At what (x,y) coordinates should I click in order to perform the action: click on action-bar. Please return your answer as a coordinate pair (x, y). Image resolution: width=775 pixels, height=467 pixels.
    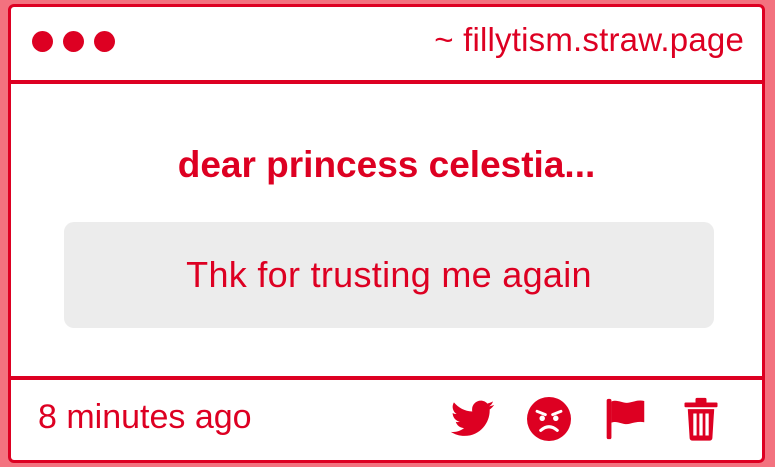
    Looking at the image, I should click on (587, 419).